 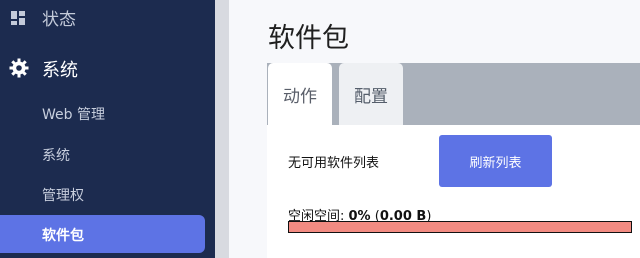 I want to click on page-title: 软件包, so click(x=308, y=38).